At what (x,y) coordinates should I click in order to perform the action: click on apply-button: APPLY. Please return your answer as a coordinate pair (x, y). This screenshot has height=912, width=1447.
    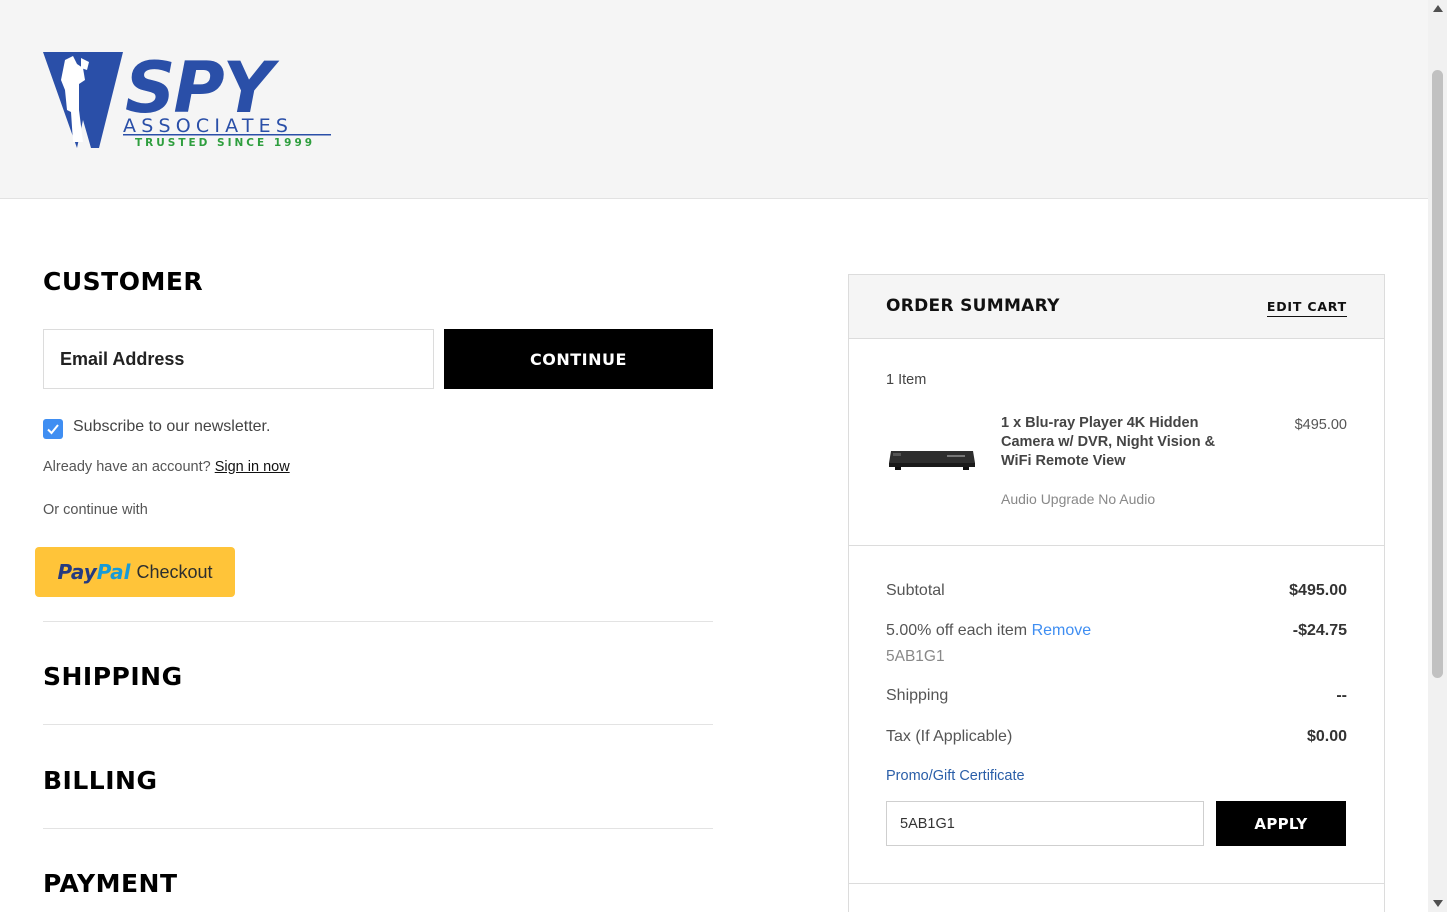
    Looking at the image, I should click on (1281, 823).